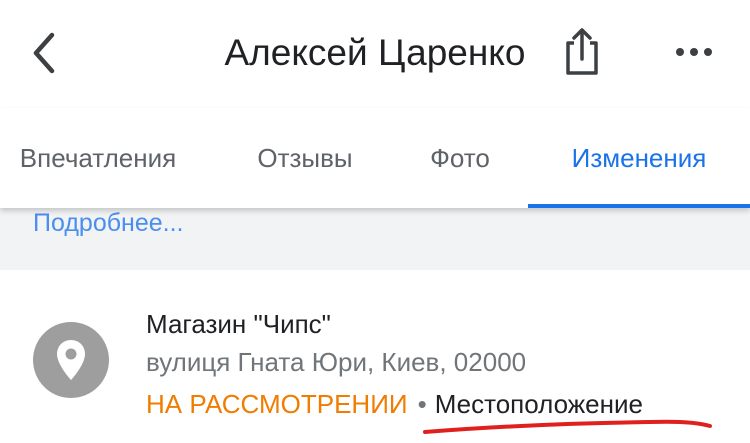  Describe the element at coordinates (538, 404) in the screenshot. I see `change-type-label: Местоположение` at that location.